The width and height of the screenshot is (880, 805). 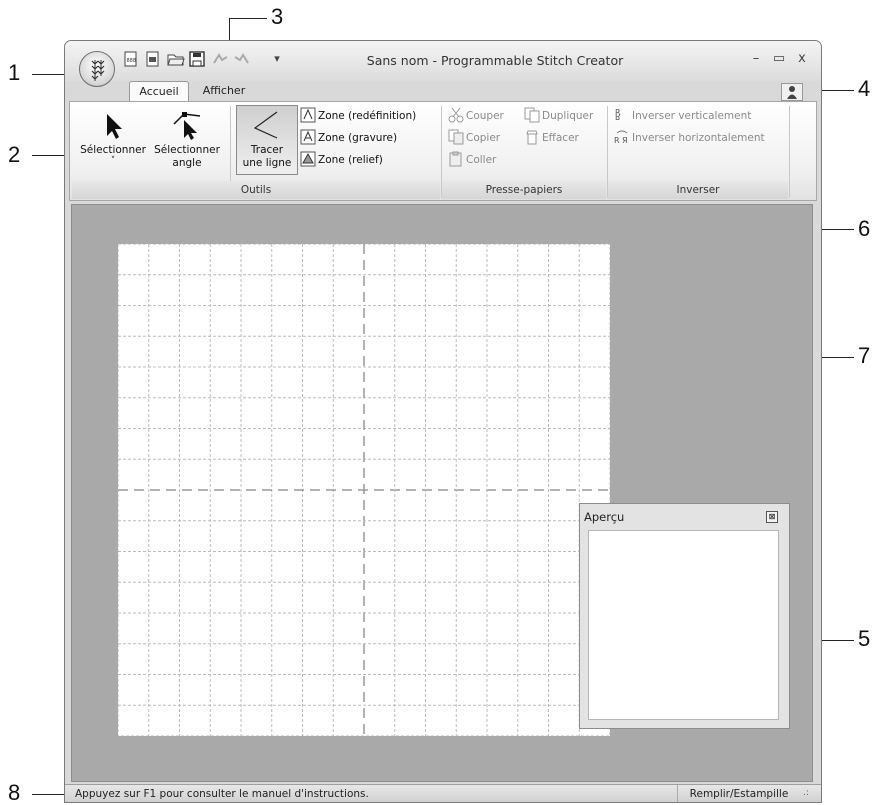 I want to click on duplicate-icon, so click(x=532, y=115).